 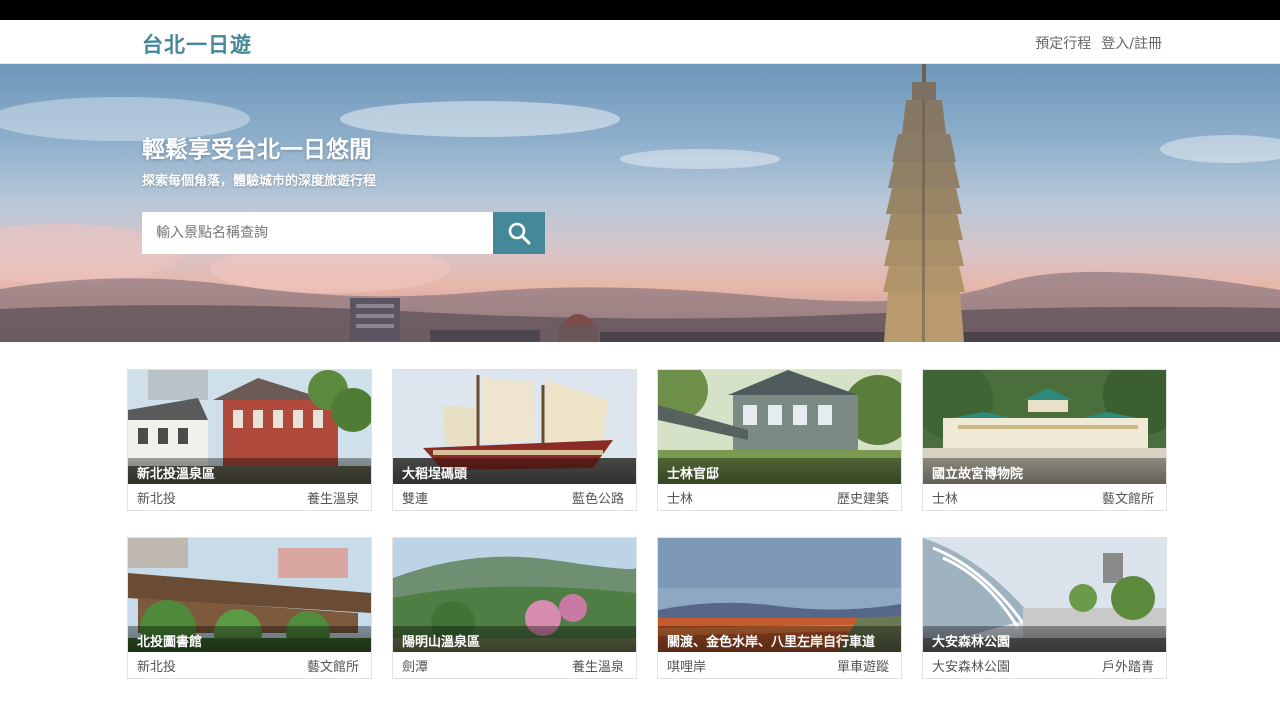 I want to click on site-logo: 台北一日遊, so click(x=197, y=44).